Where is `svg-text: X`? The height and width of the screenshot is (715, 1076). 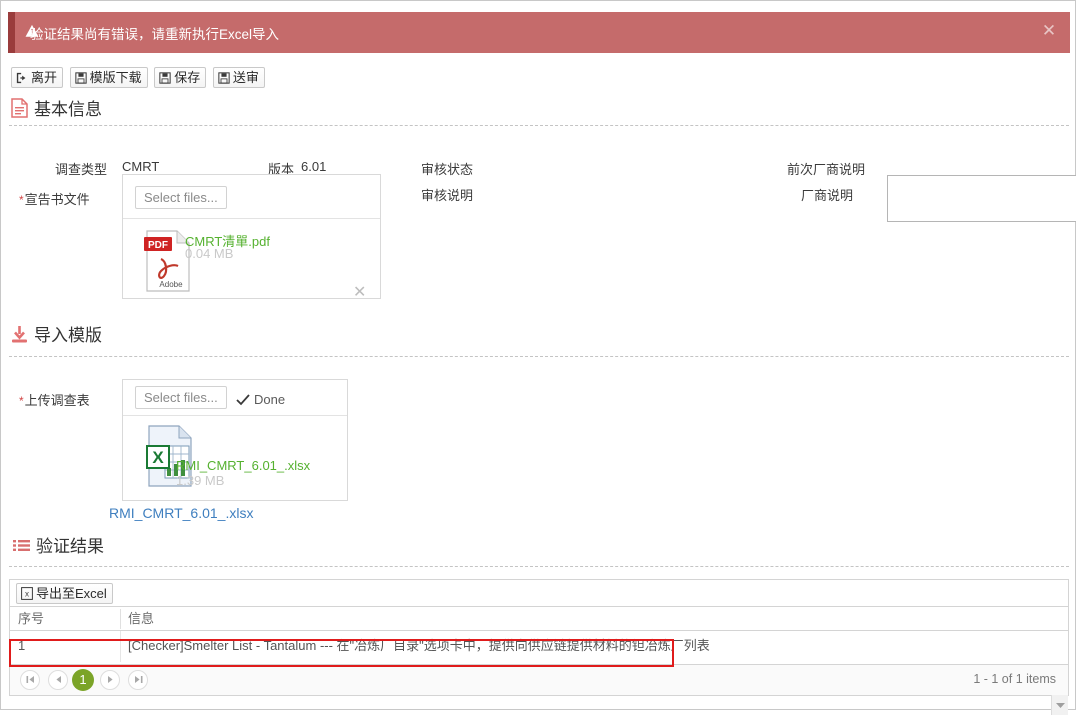
svg-text: X is located at coordinates (158, 457).